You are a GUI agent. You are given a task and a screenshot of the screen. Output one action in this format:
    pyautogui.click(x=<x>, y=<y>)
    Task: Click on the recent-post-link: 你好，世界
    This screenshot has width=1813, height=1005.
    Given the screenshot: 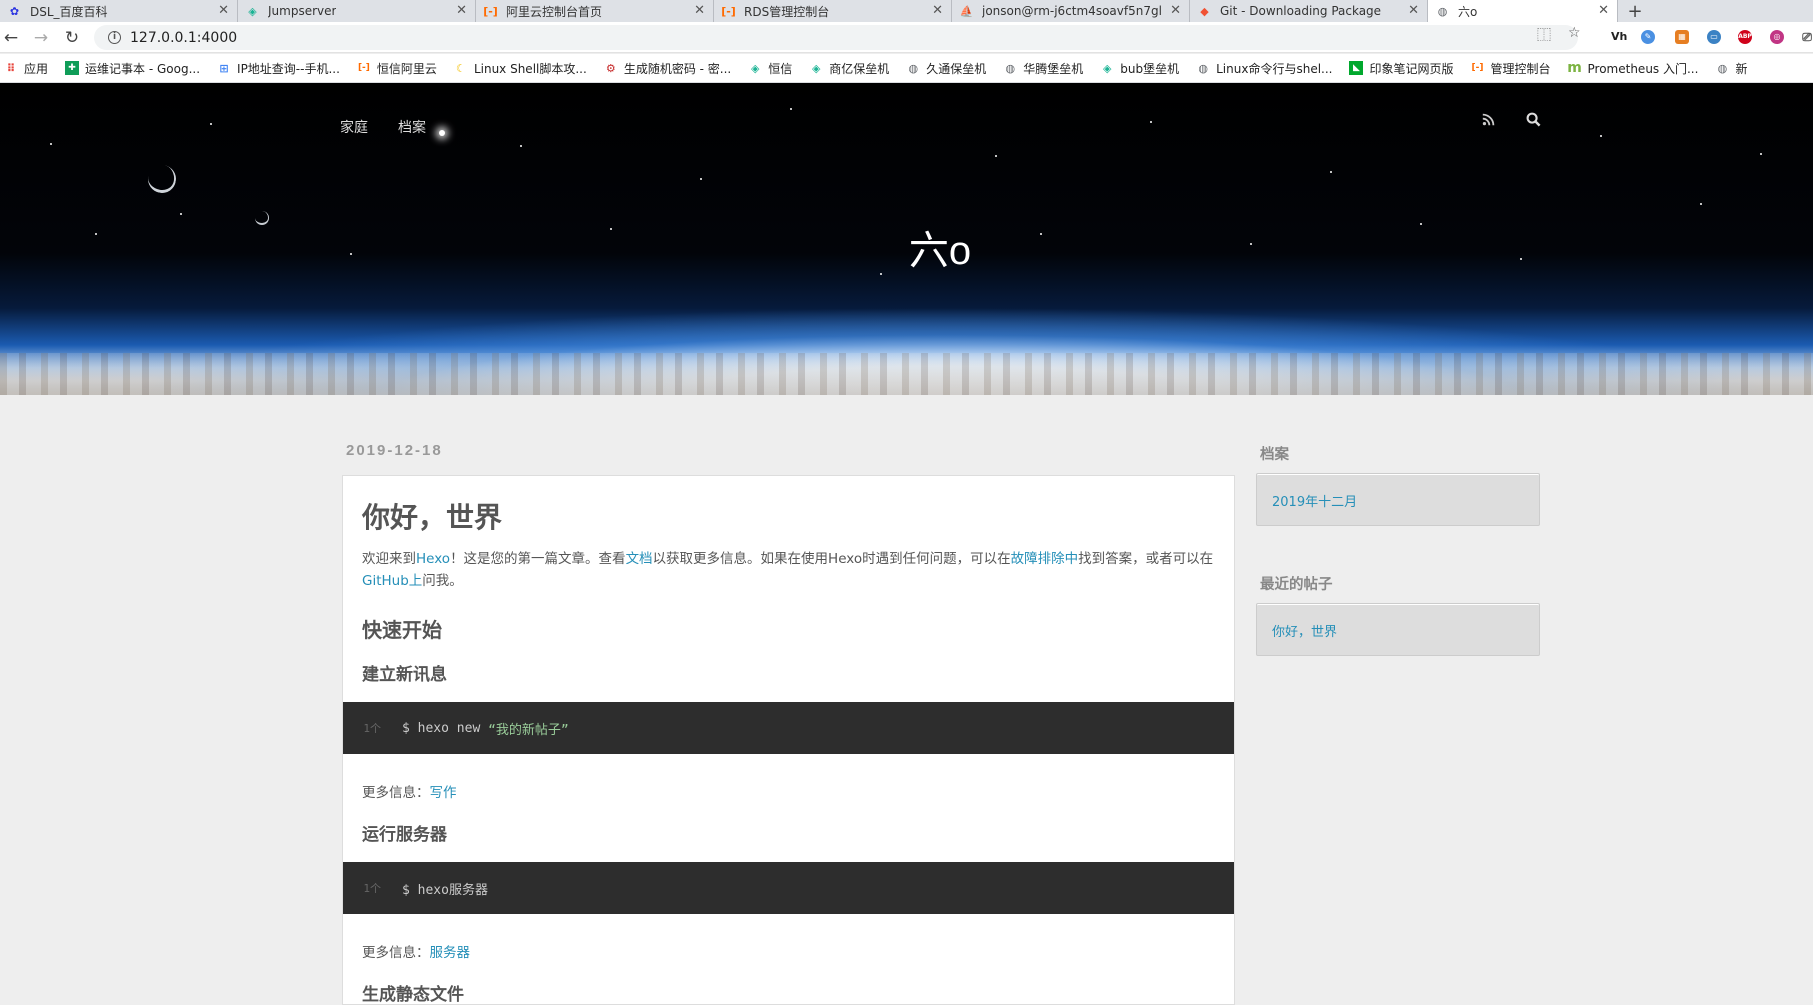 What is the action you would take?
    pyautogui.click(x=1304, y=632)
    